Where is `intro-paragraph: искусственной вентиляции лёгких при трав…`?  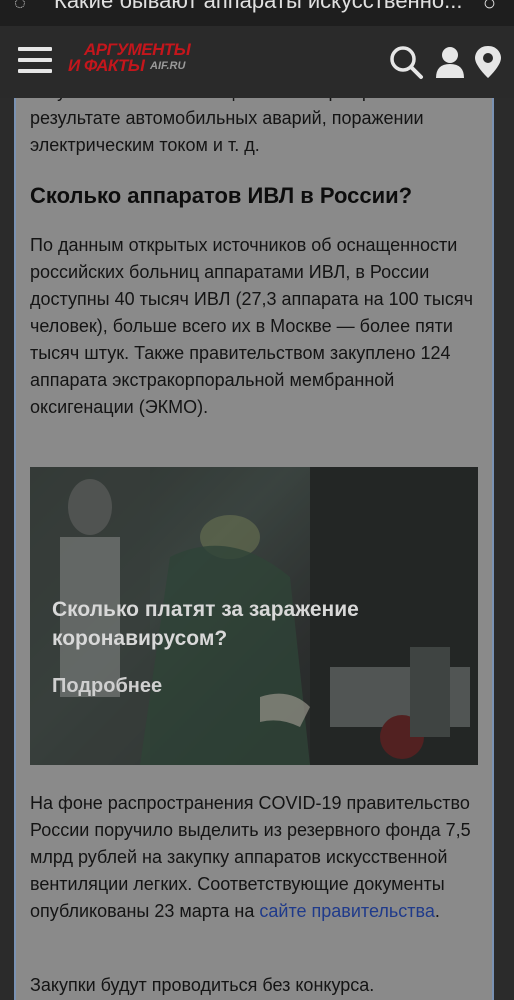
intro-paragraph: искусственной вентиляции лёгких при трав… is located at coordinates (233, 126).